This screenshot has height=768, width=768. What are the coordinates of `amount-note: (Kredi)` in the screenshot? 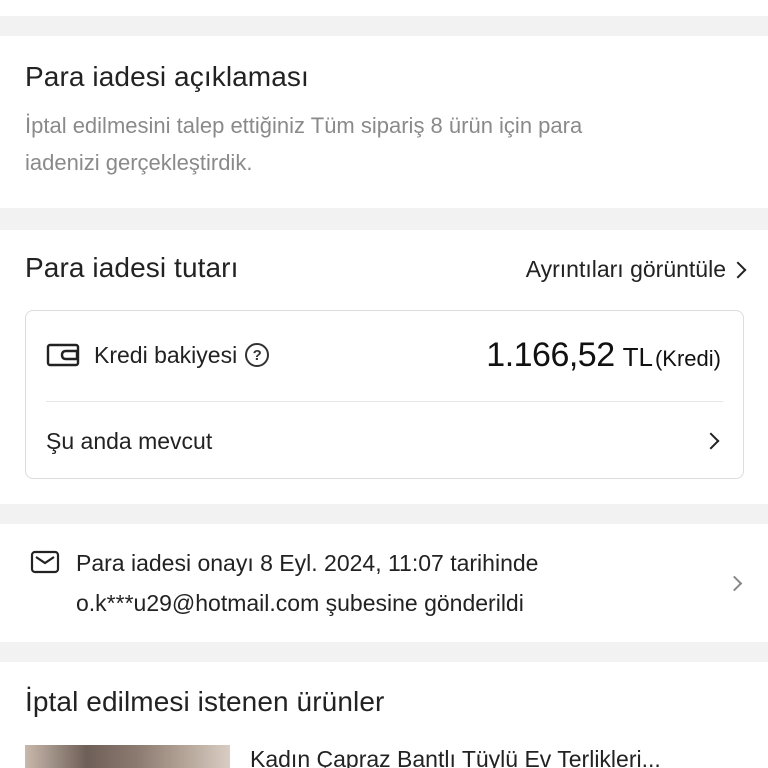 It's located at (687, 358).